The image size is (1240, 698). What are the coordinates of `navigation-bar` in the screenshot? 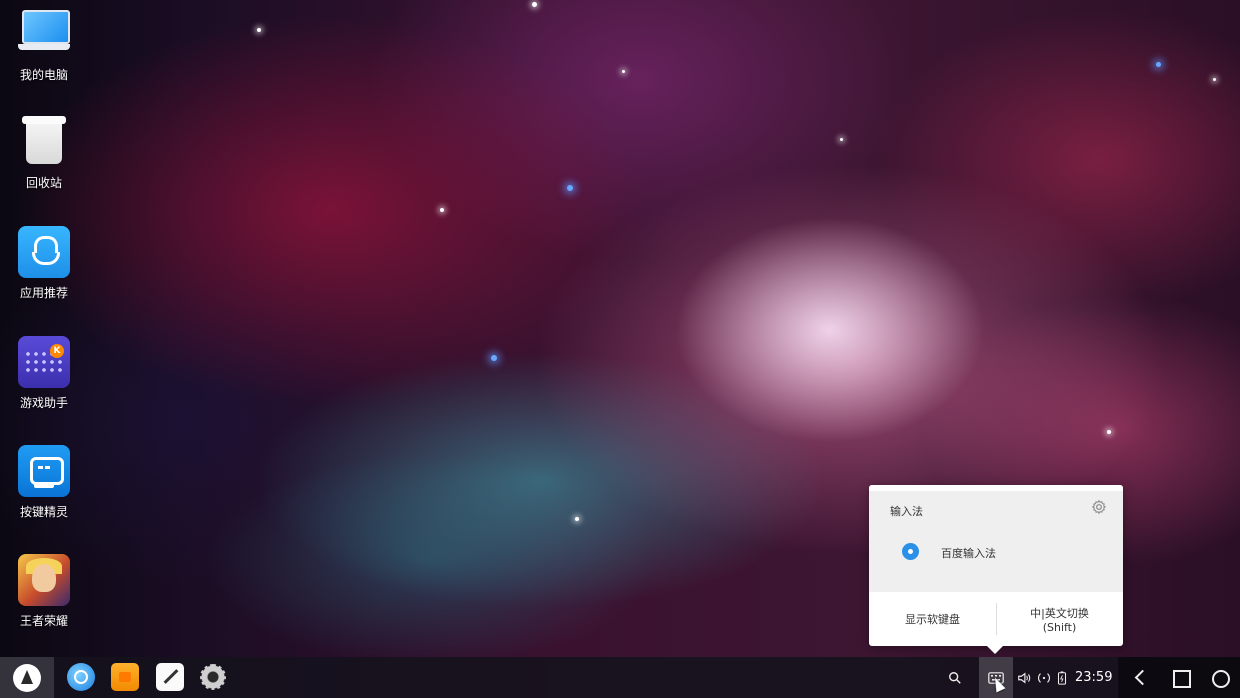 It's located at (1179, 677).